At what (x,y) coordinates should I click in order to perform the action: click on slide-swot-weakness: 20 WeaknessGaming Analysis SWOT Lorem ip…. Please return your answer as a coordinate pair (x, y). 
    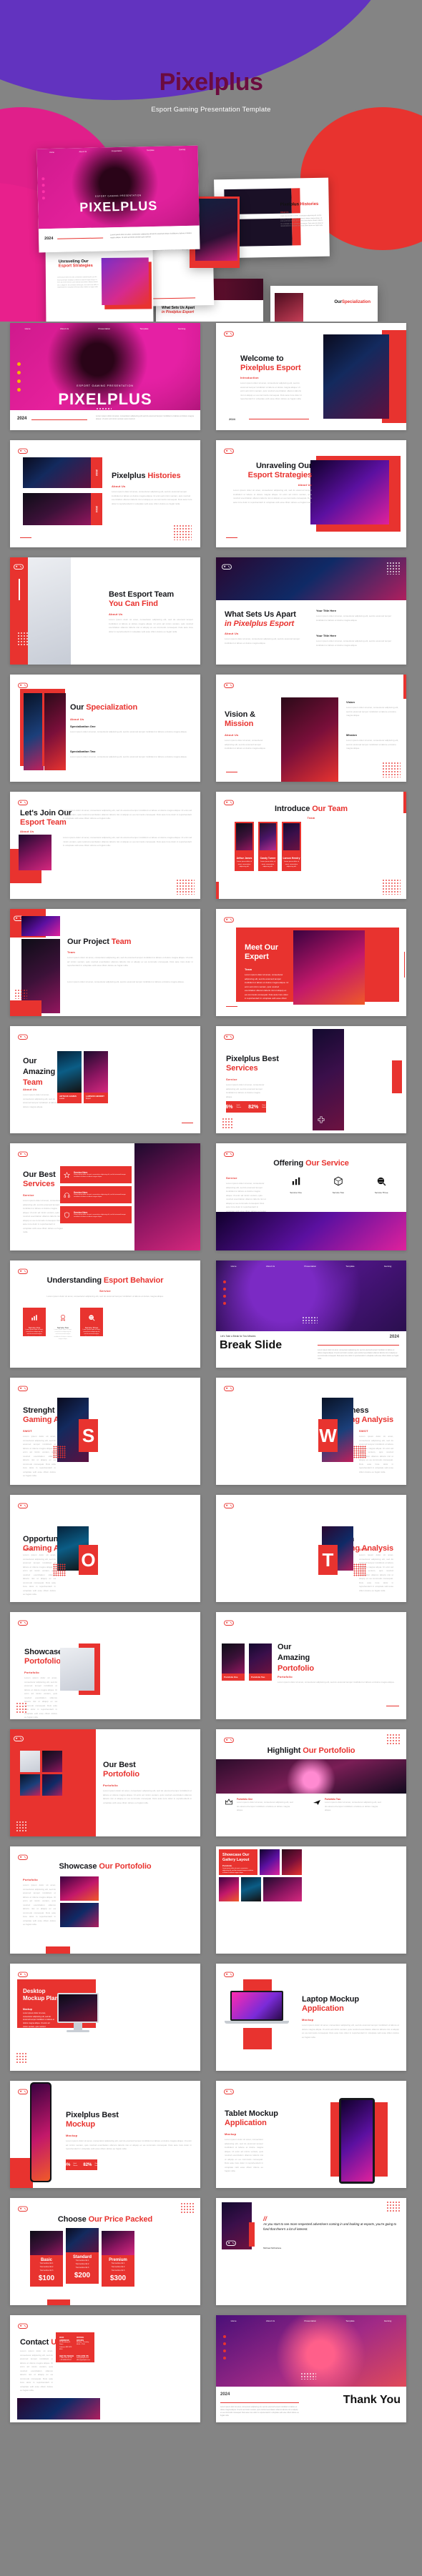
    Looking at the image, I should click on (311, 1431).